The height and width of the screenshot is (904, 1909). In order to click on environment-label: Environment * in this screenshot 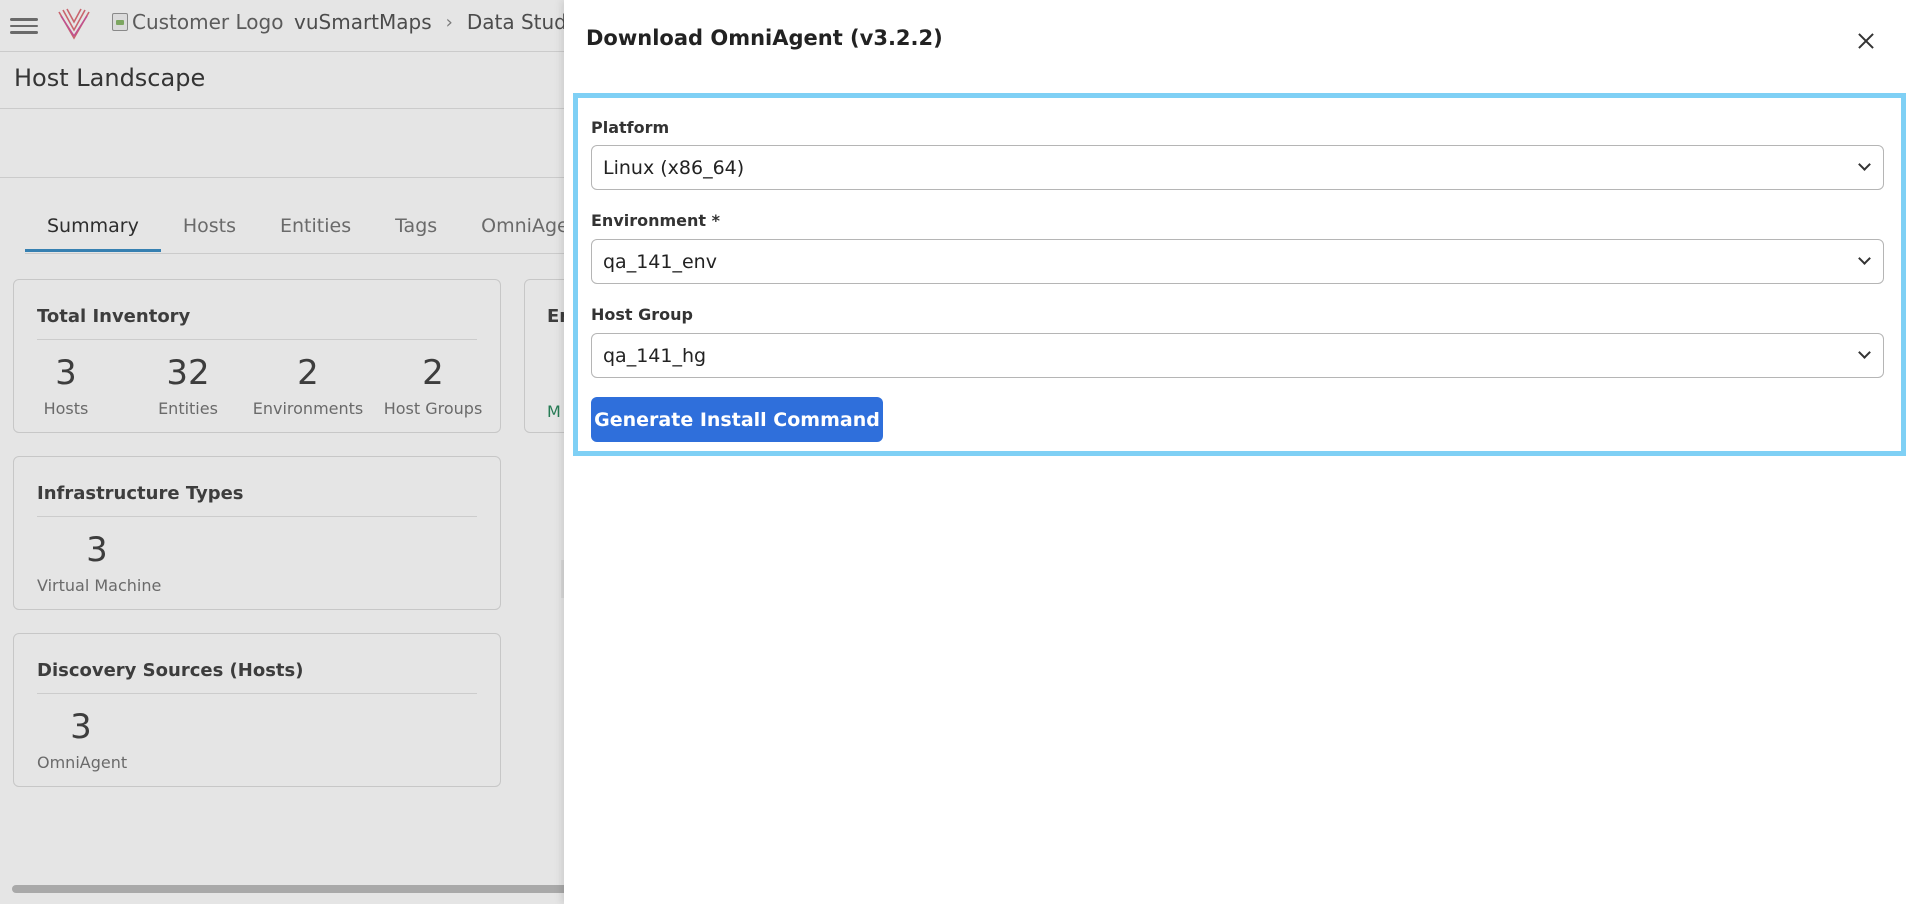, I will do `click(656, 220)`.